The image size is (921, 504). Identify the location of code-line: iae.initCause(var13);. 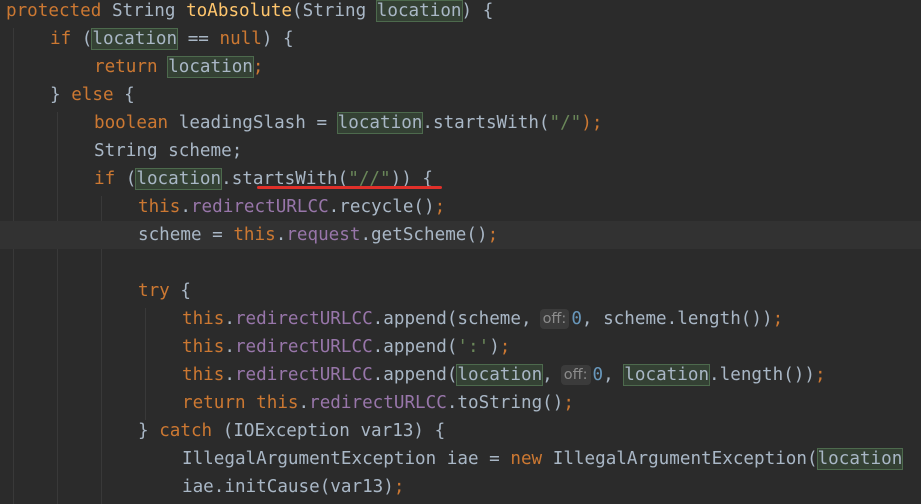
(551, 487).